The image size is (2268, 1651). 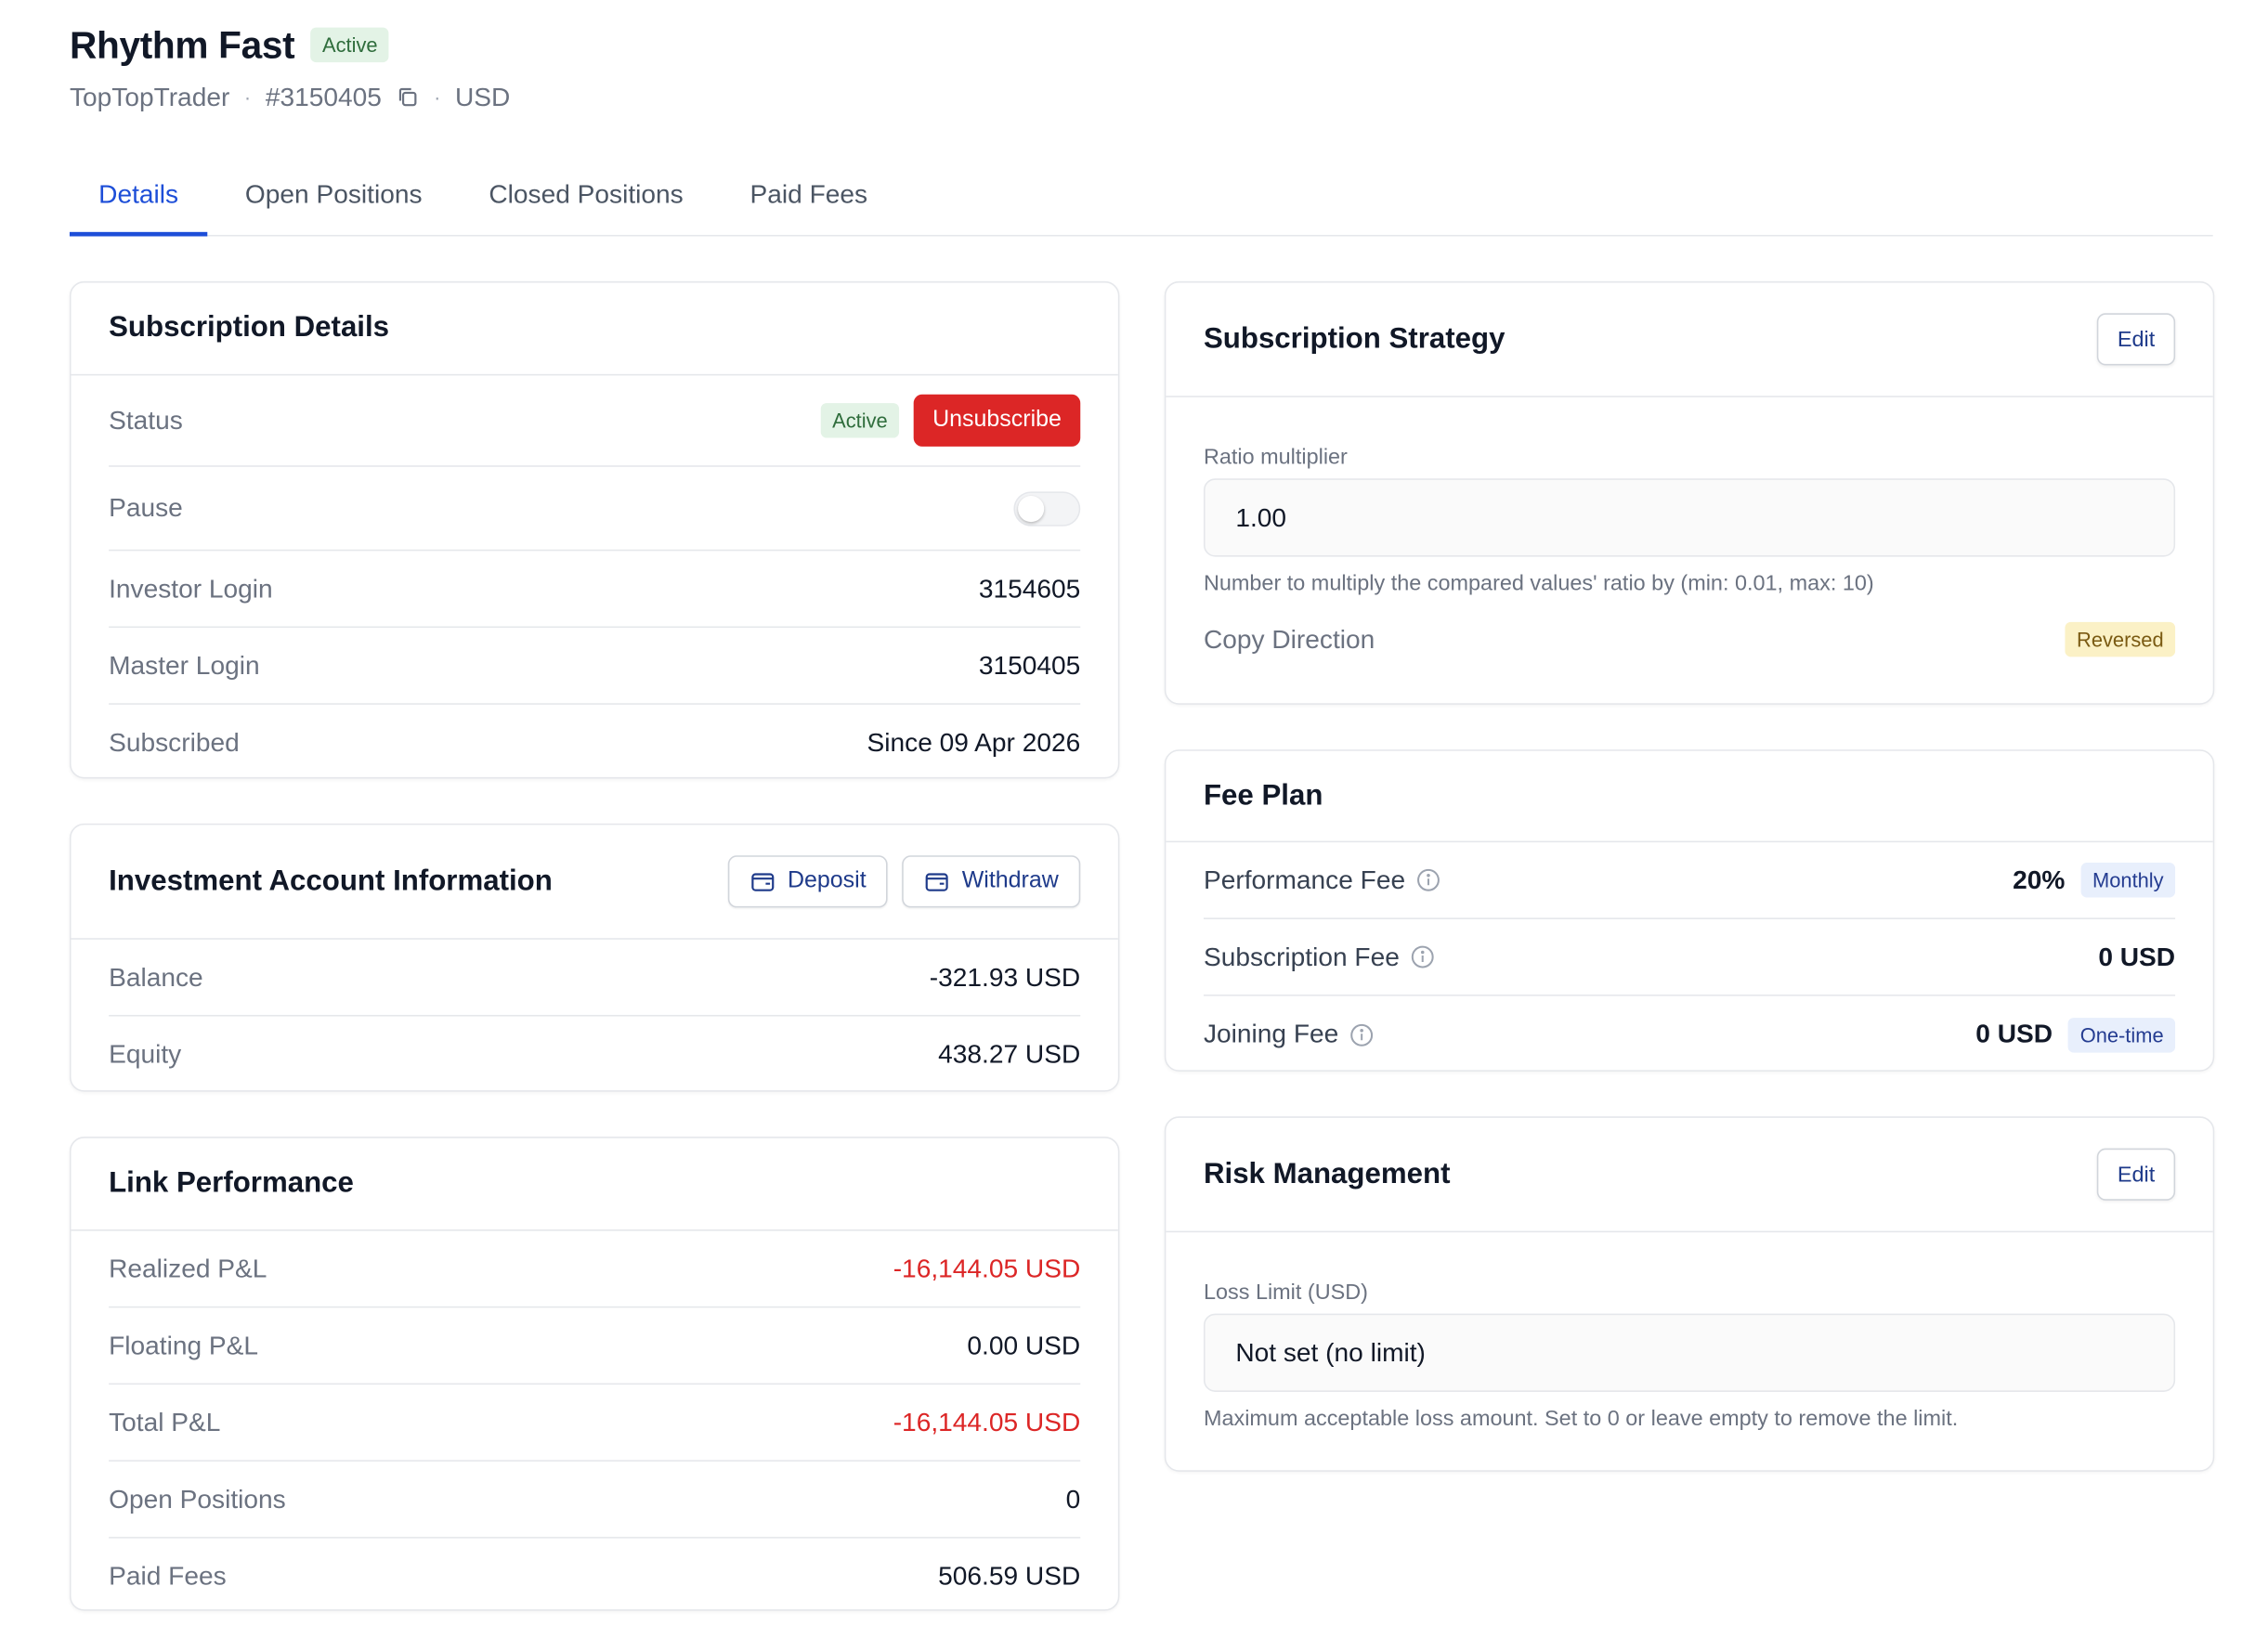 I want to click on realized-pnl-label: Realized P&L, so click(x=188, y=1268).